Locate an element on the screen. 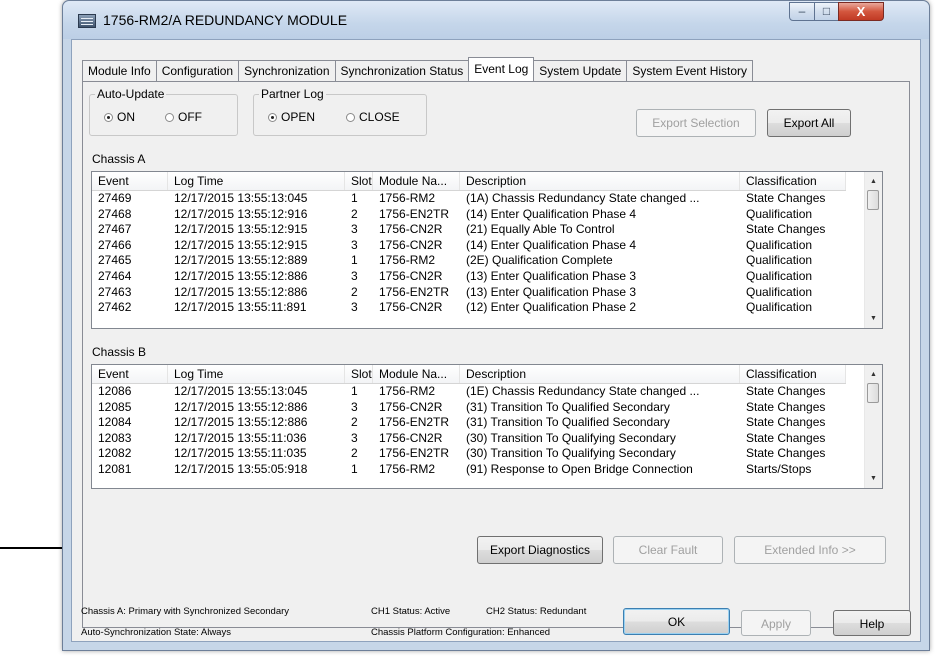 The width and height of the screenshot is (935, 656). cell-description: (2E) Qualification Complete is located at coordinates (539, 260).